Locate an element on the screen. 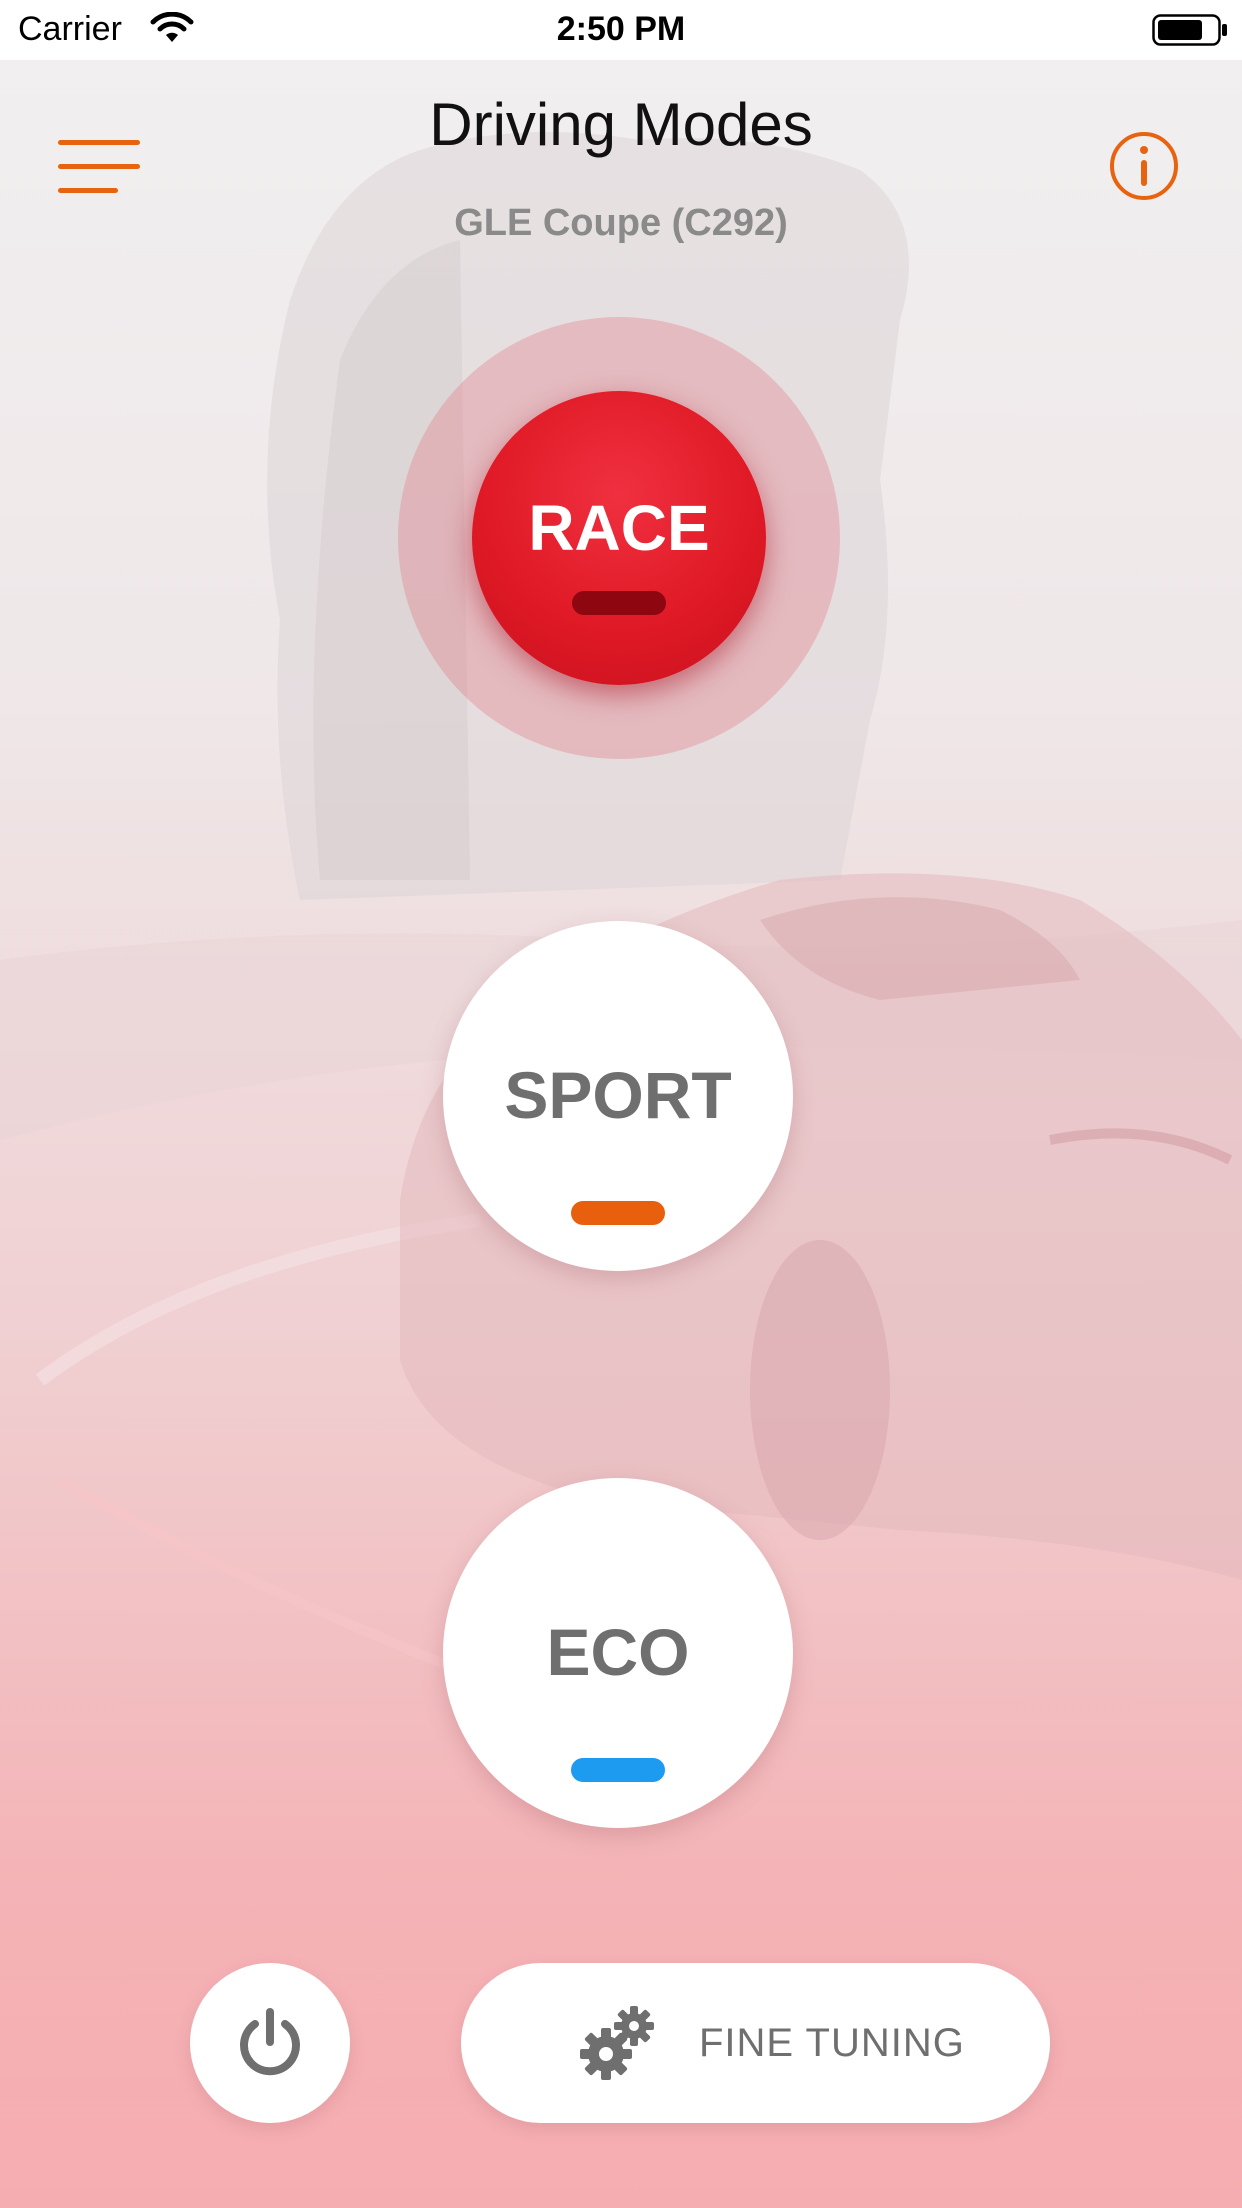  eco-mode-label: ECO is located at coordinates (618, 1652).